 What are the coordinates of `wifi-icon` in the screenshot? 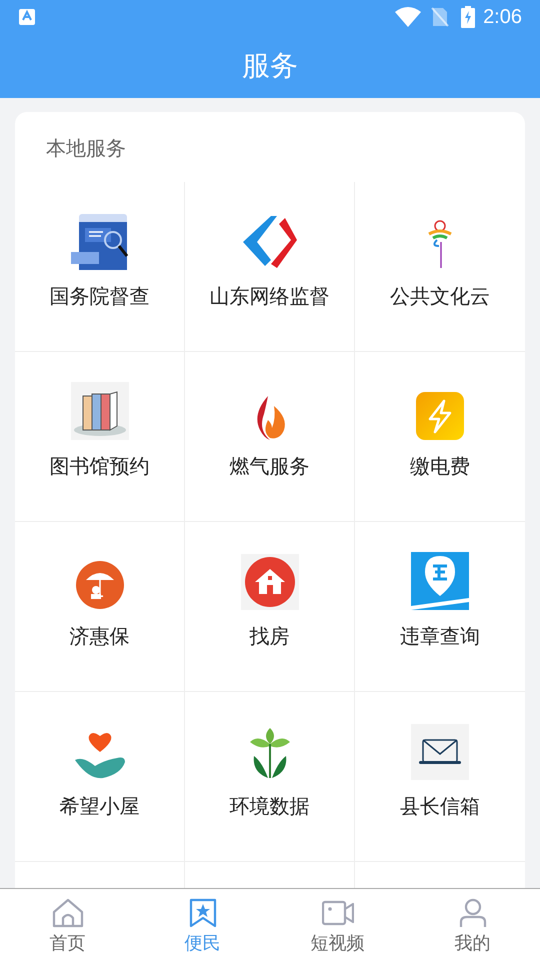 It's located at (408, 17).